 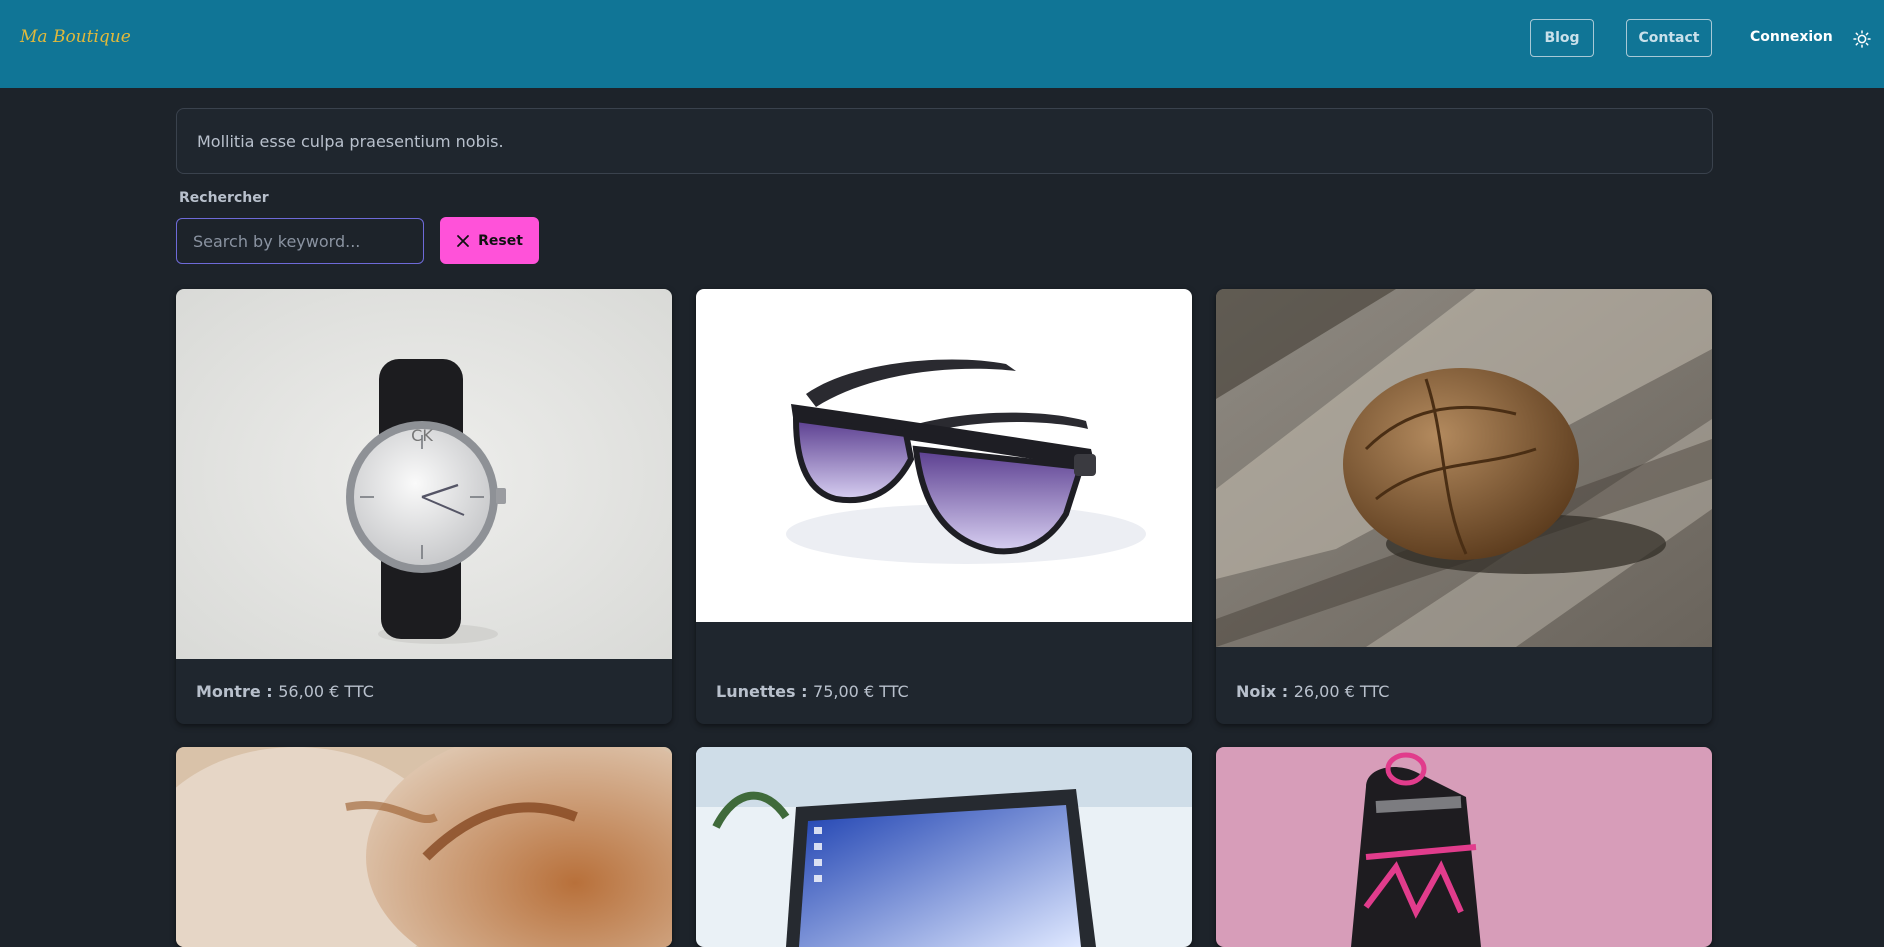 I want to click on product-image-walnut, so click(x=1464, y=468).